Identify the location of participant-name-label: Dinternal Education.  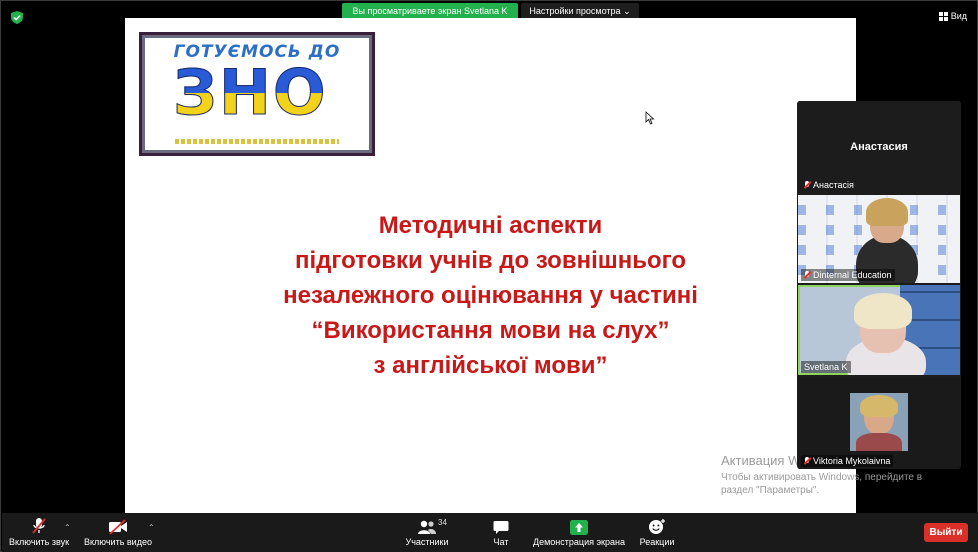
(848, 275).